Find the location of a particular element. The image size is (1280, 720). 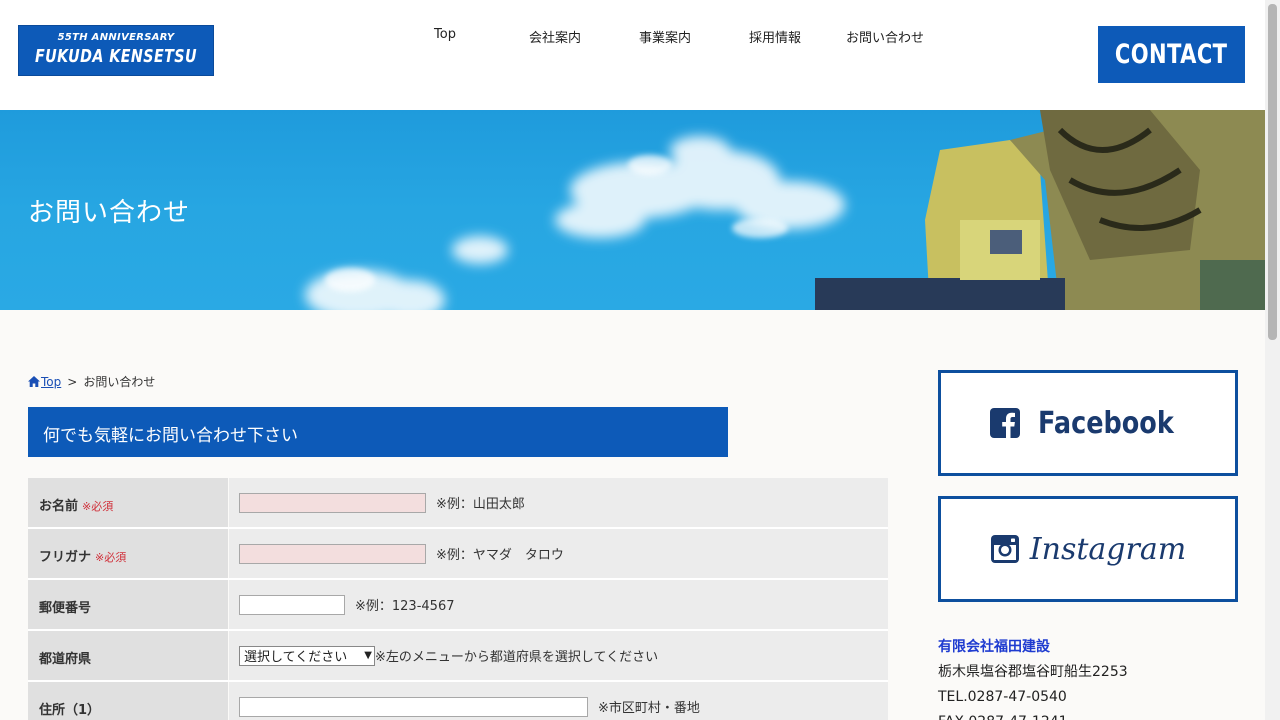

address1-input is located at coordinates (413, 706).